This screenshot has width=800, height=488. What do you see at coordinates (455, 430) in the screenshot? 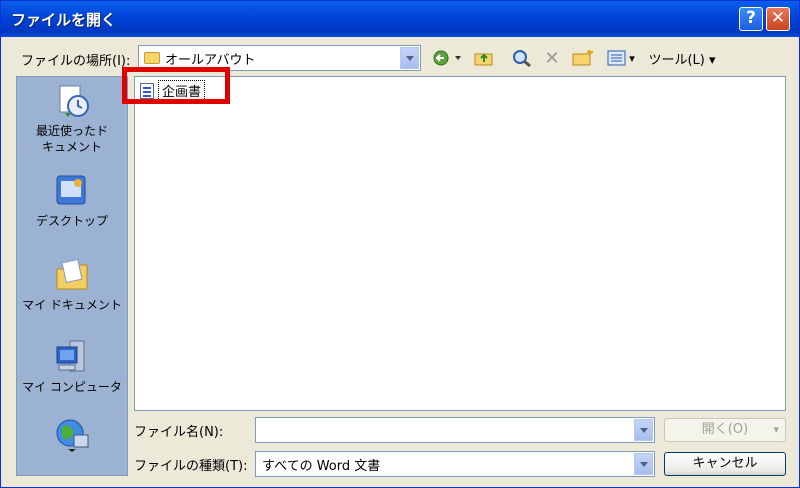
I see `file-name-input` at bounding box center [455, 430].